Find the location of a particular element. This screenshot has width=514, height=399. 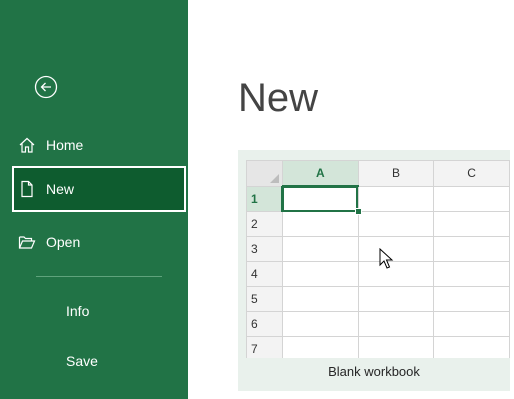

sidebar-divider is located at coordinates (99, 276).